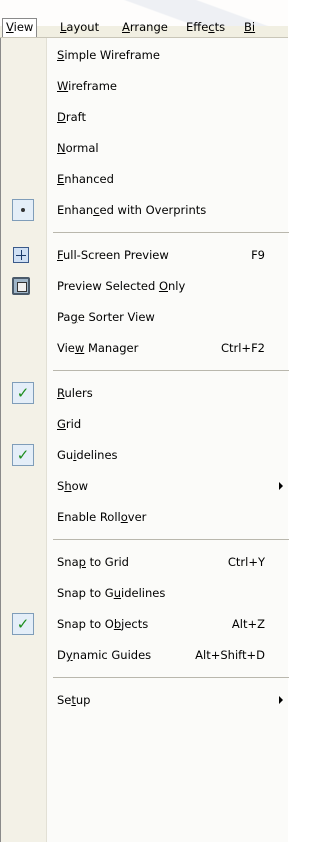  I want to click on menu-bi: Bi, so click(249, 27).